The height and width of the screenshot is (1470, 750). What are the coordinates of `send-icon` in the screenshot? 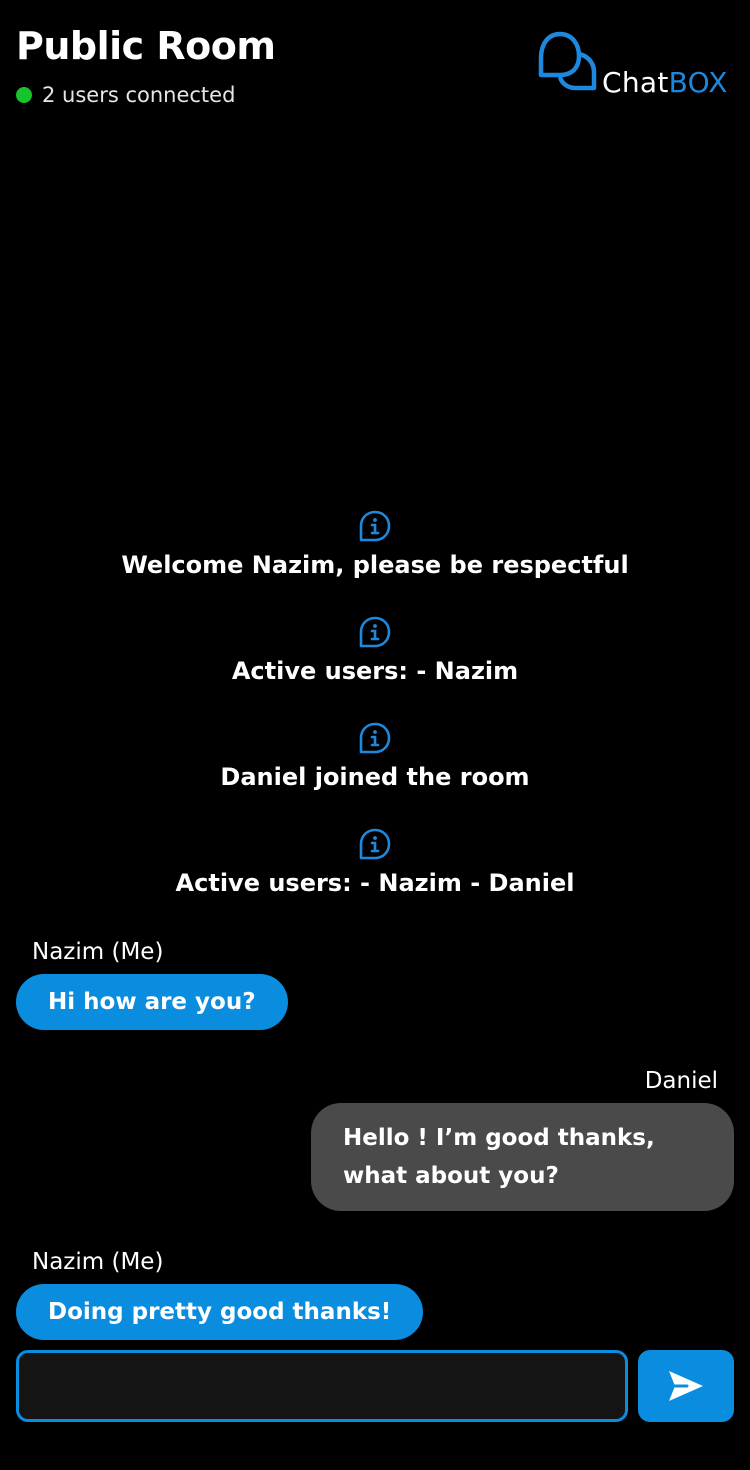 It's located at (686, 1386).